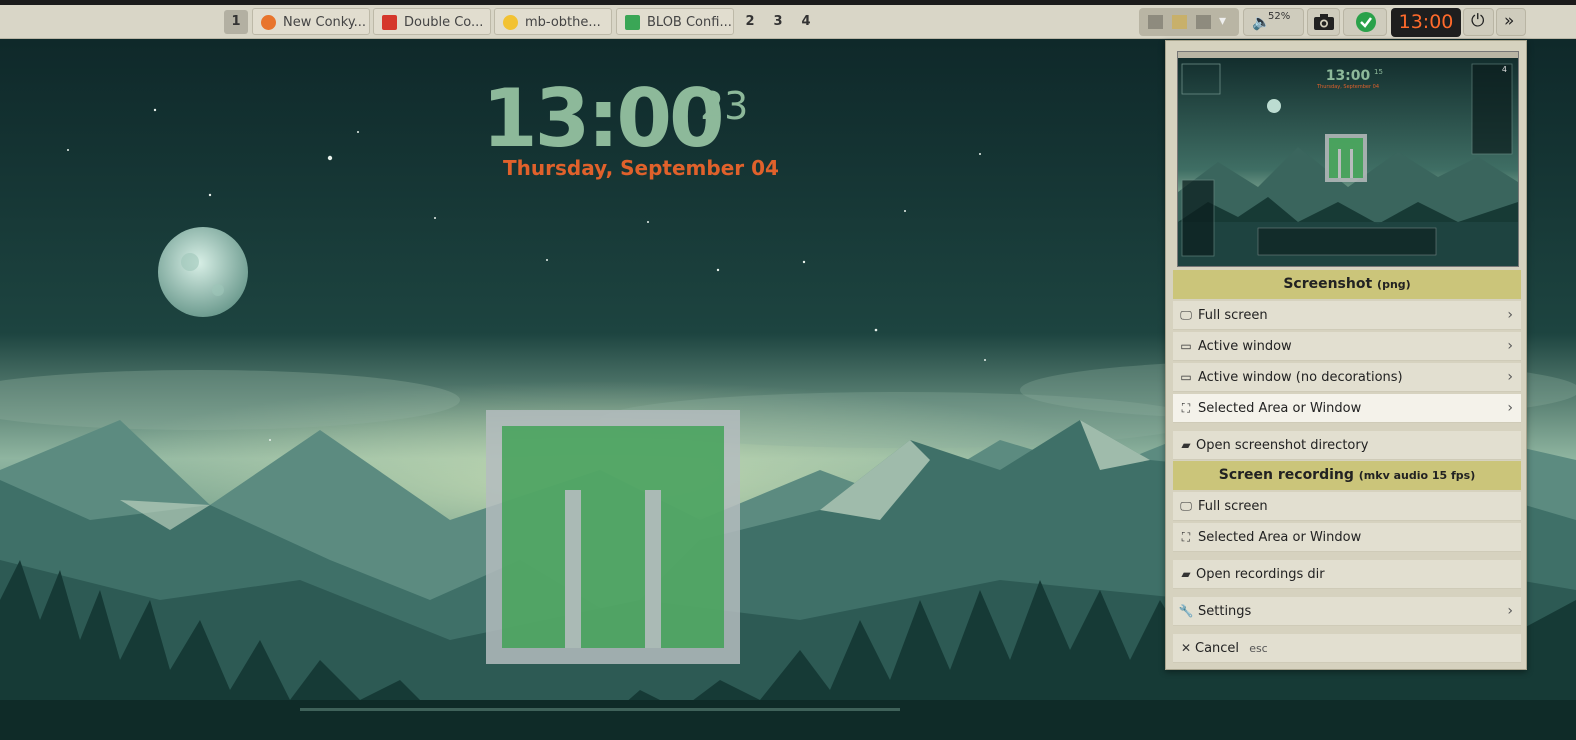 The image size is (1576, 740). Describe the element at coordinates (1186, 611) in the screenshot. I see `wrench-icon: 🔧` at that location.